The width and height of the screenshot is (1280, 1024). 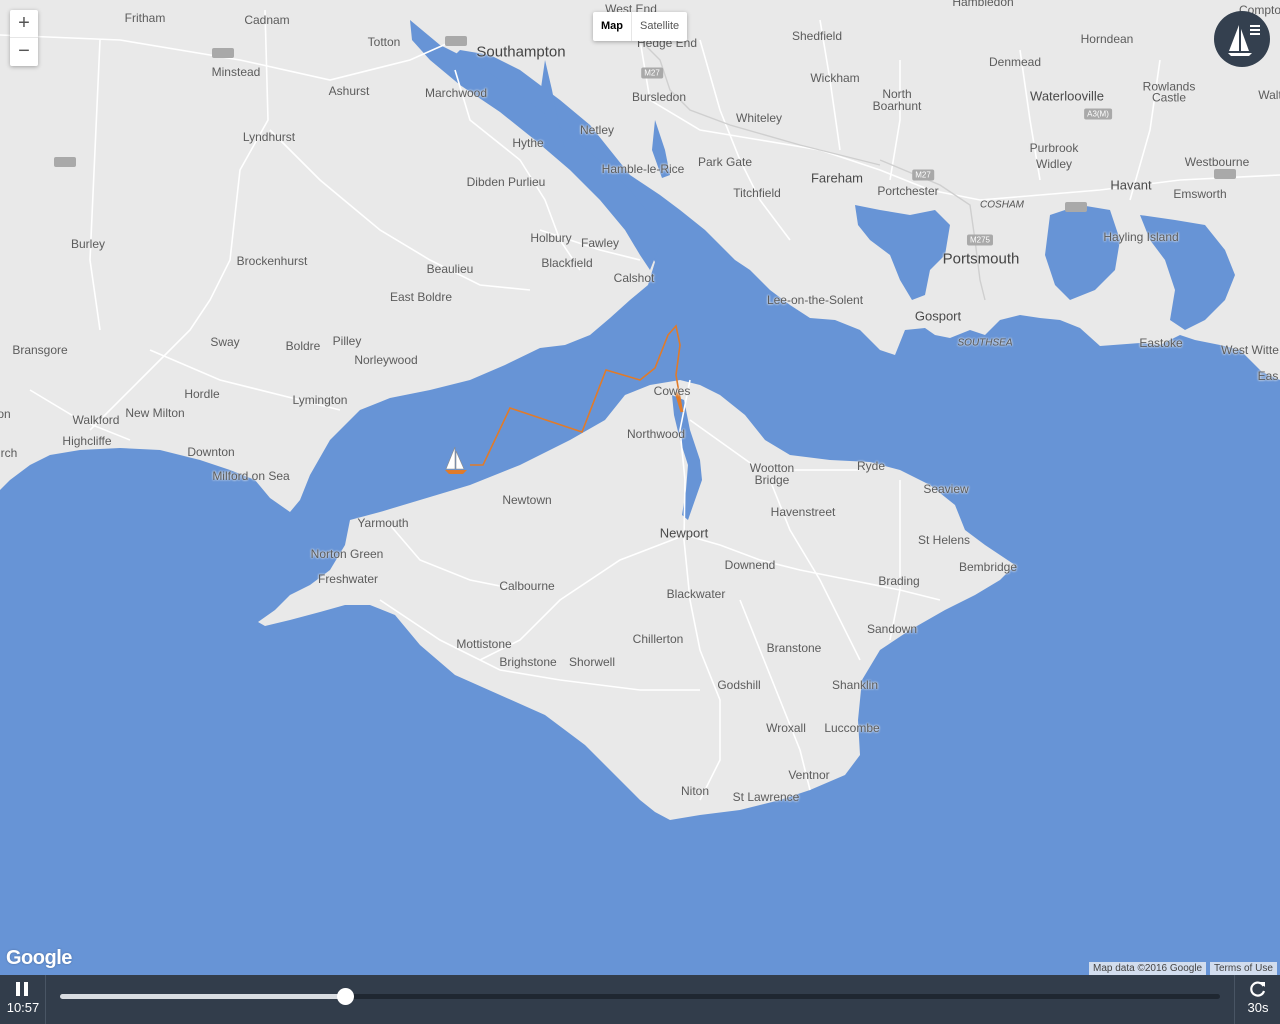 I want to click on place-eastoke: Eastoke, so click(x=1161, y=343).